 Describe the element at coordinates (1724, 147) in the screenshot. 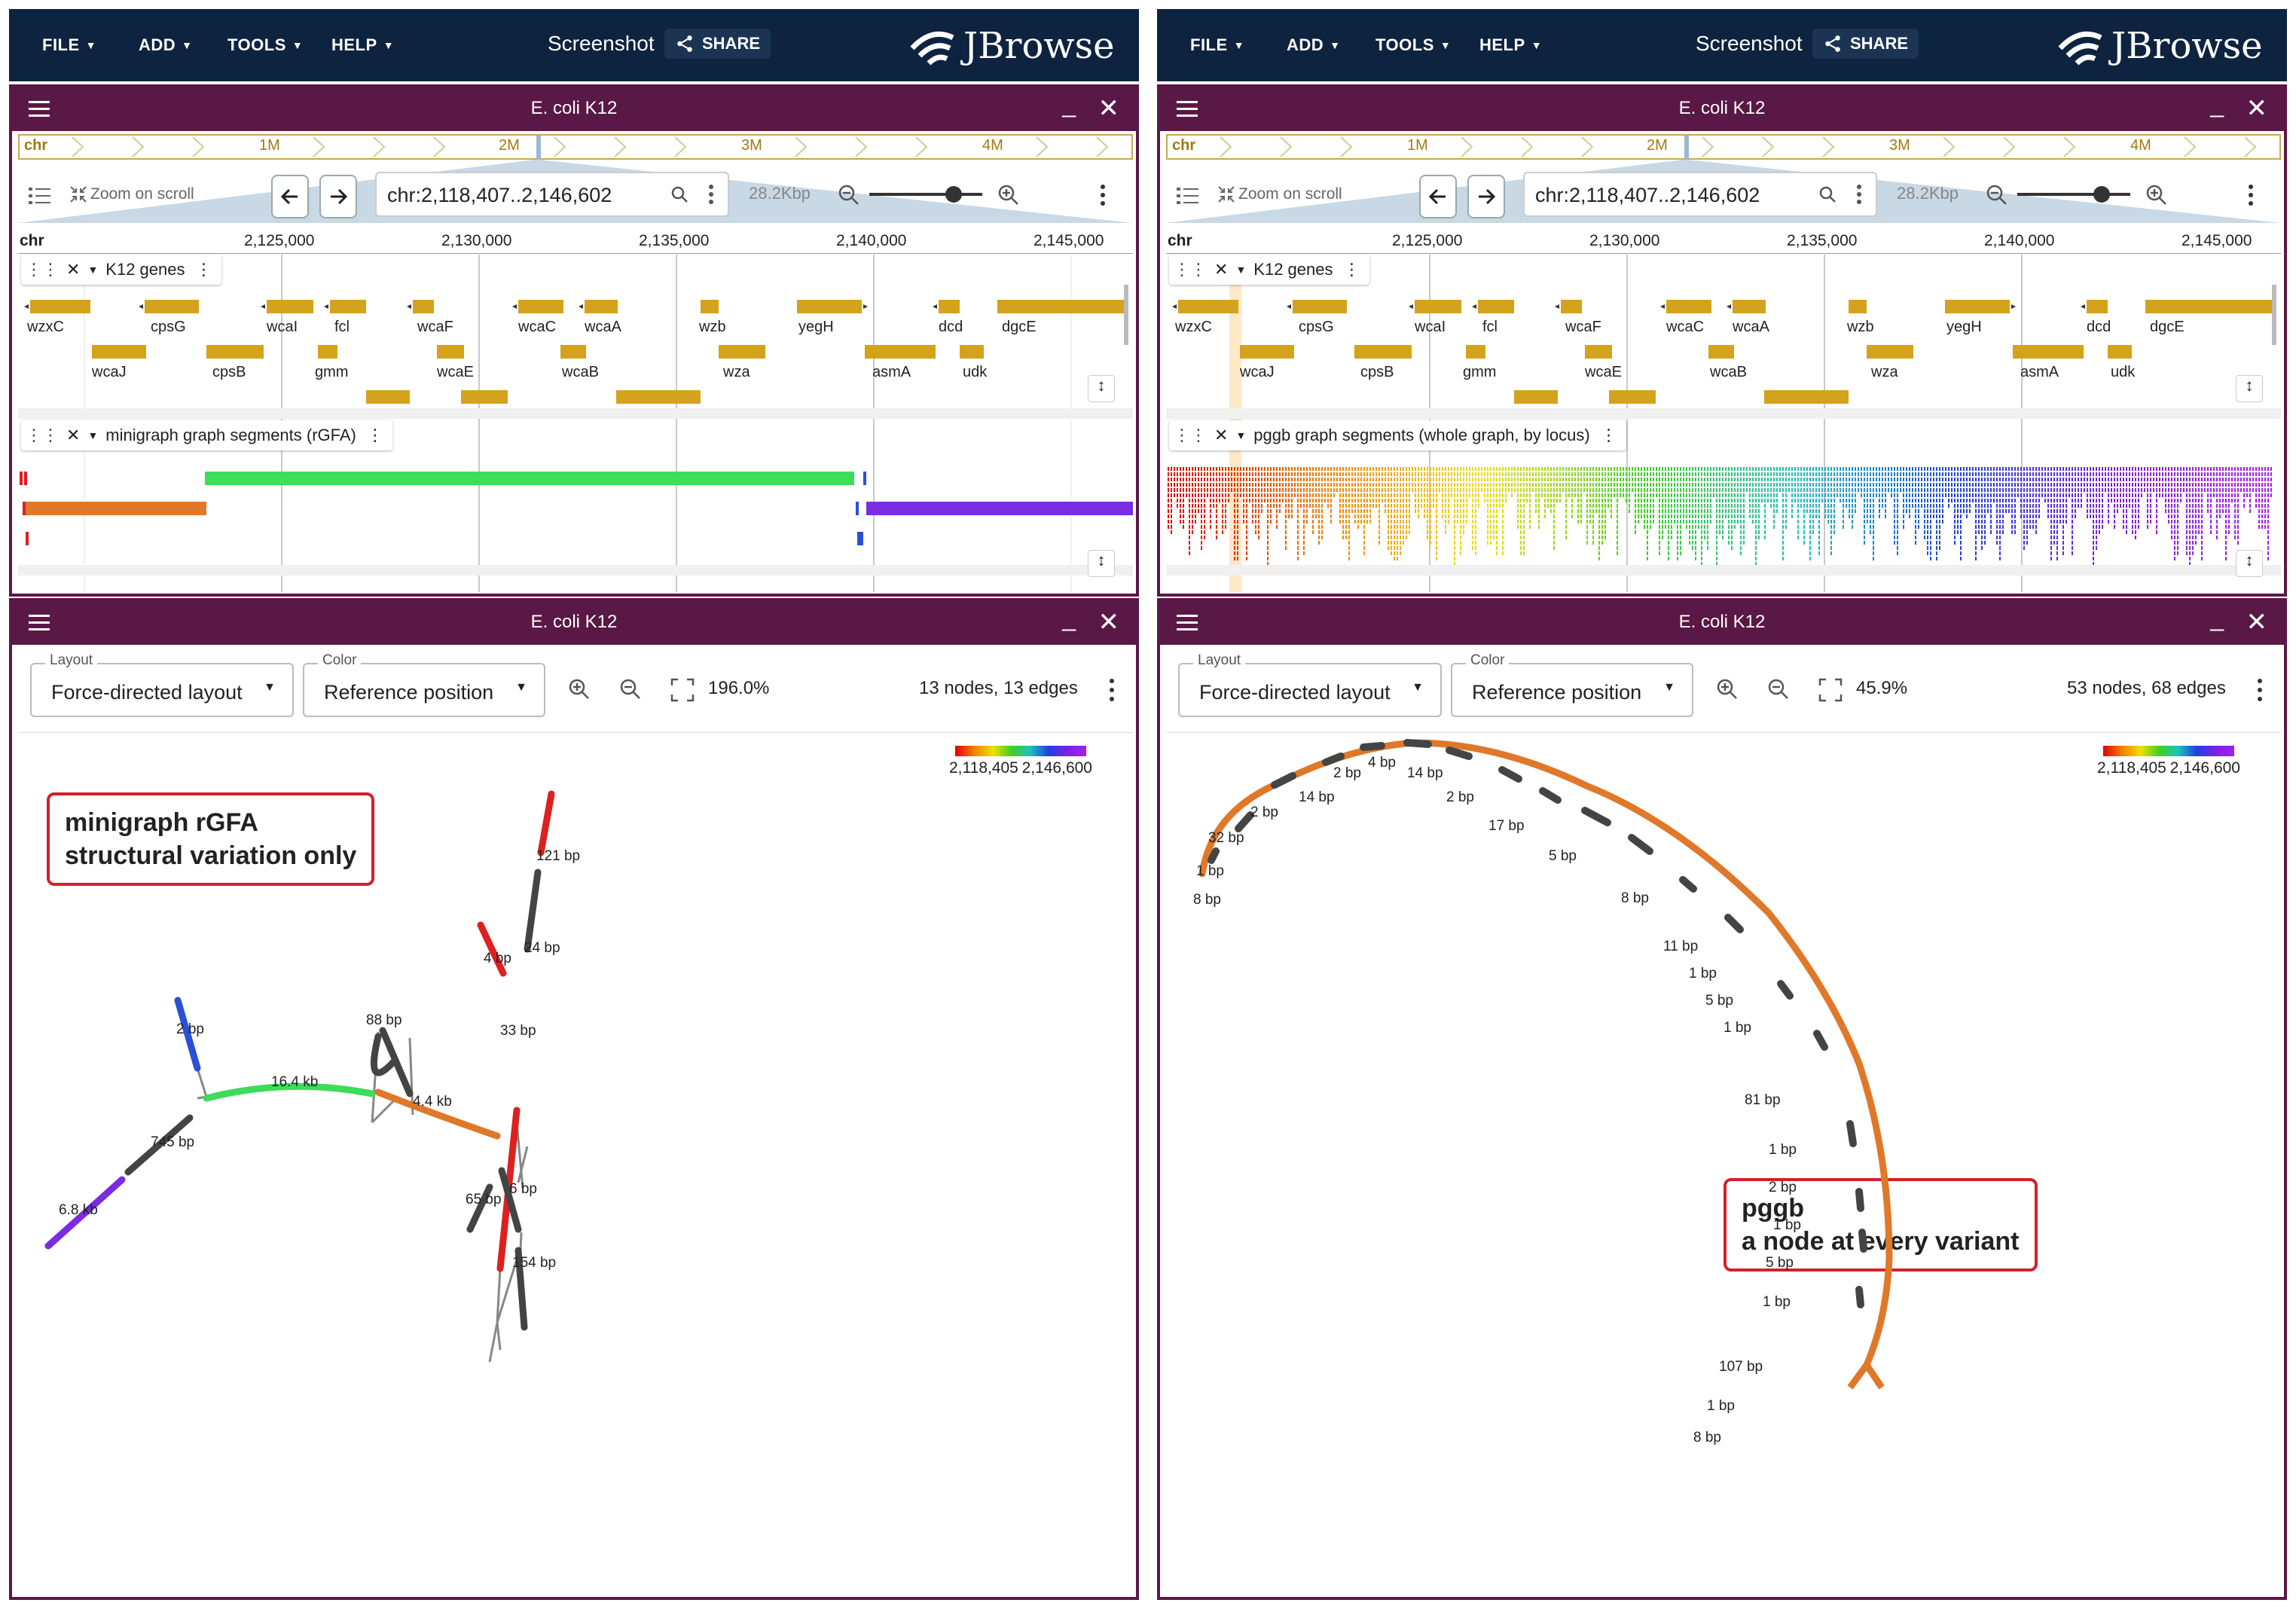

I see `overview-ruler: chr 1M 2M 3M 4M` at that location.